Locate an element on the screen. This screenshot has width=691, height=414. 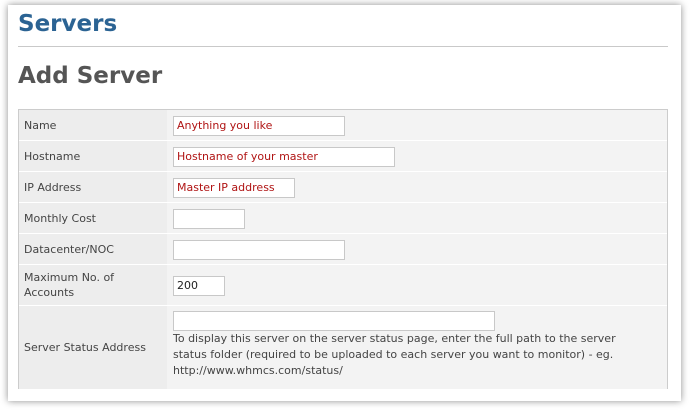
form-row-monthly-cost: Monthly Cost is located at coordinates (343, 218).